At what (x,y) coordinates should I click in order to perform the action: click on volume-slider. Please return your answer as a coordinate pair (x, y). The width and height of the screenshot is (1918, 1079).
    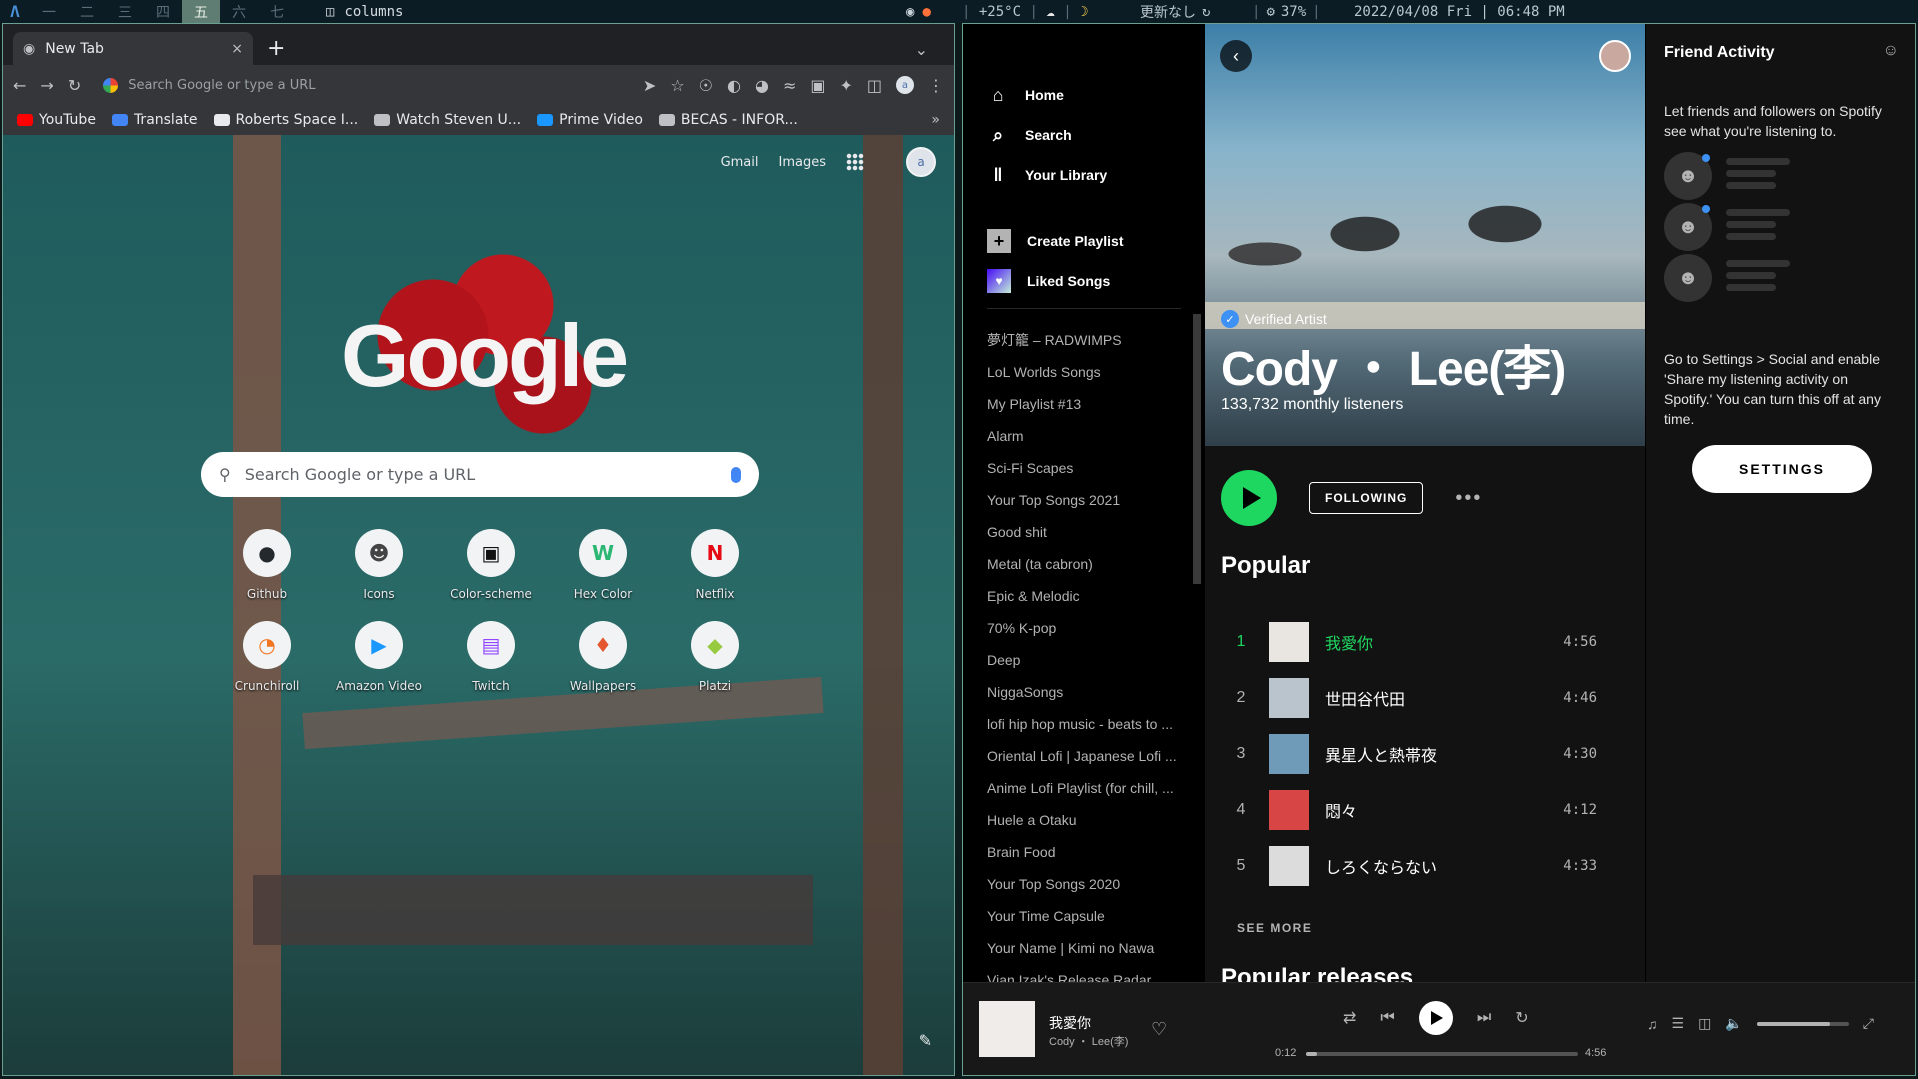
    Looking at the image, I should click on (1802, 1023).